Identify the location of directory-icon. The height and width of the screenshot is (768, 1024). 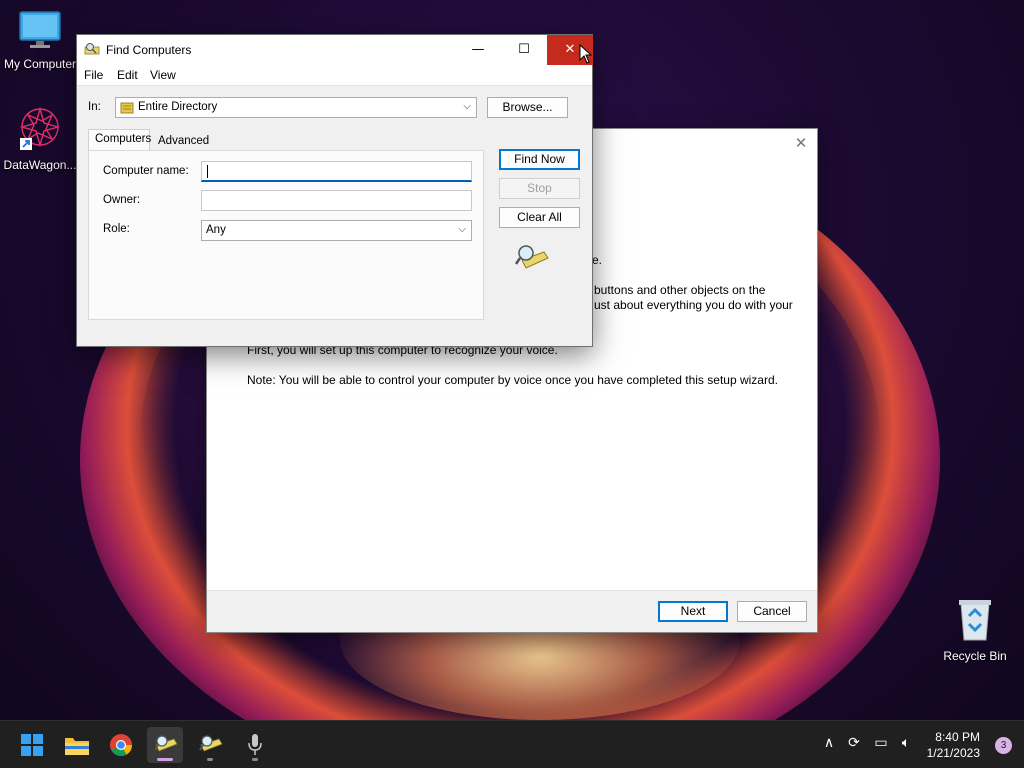
(127, 108).